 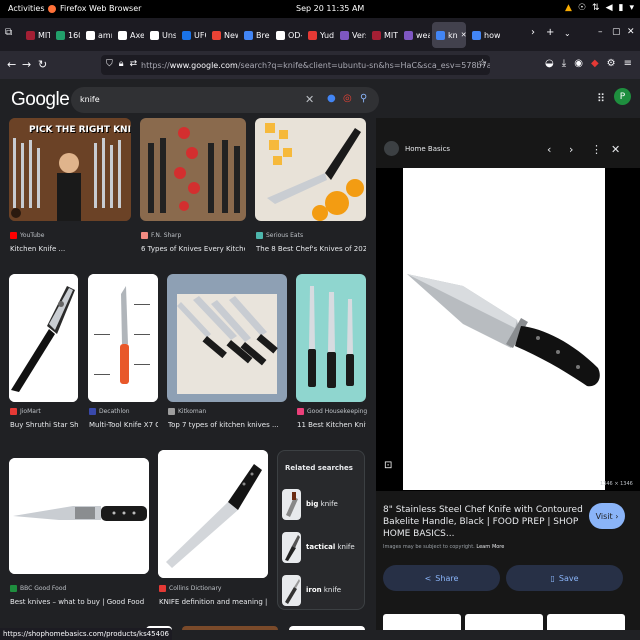 What do you see at coordinates (564, 63) in the screenshot?
I see `downloads-icon: ⤓` at bounding box center [564, 63].